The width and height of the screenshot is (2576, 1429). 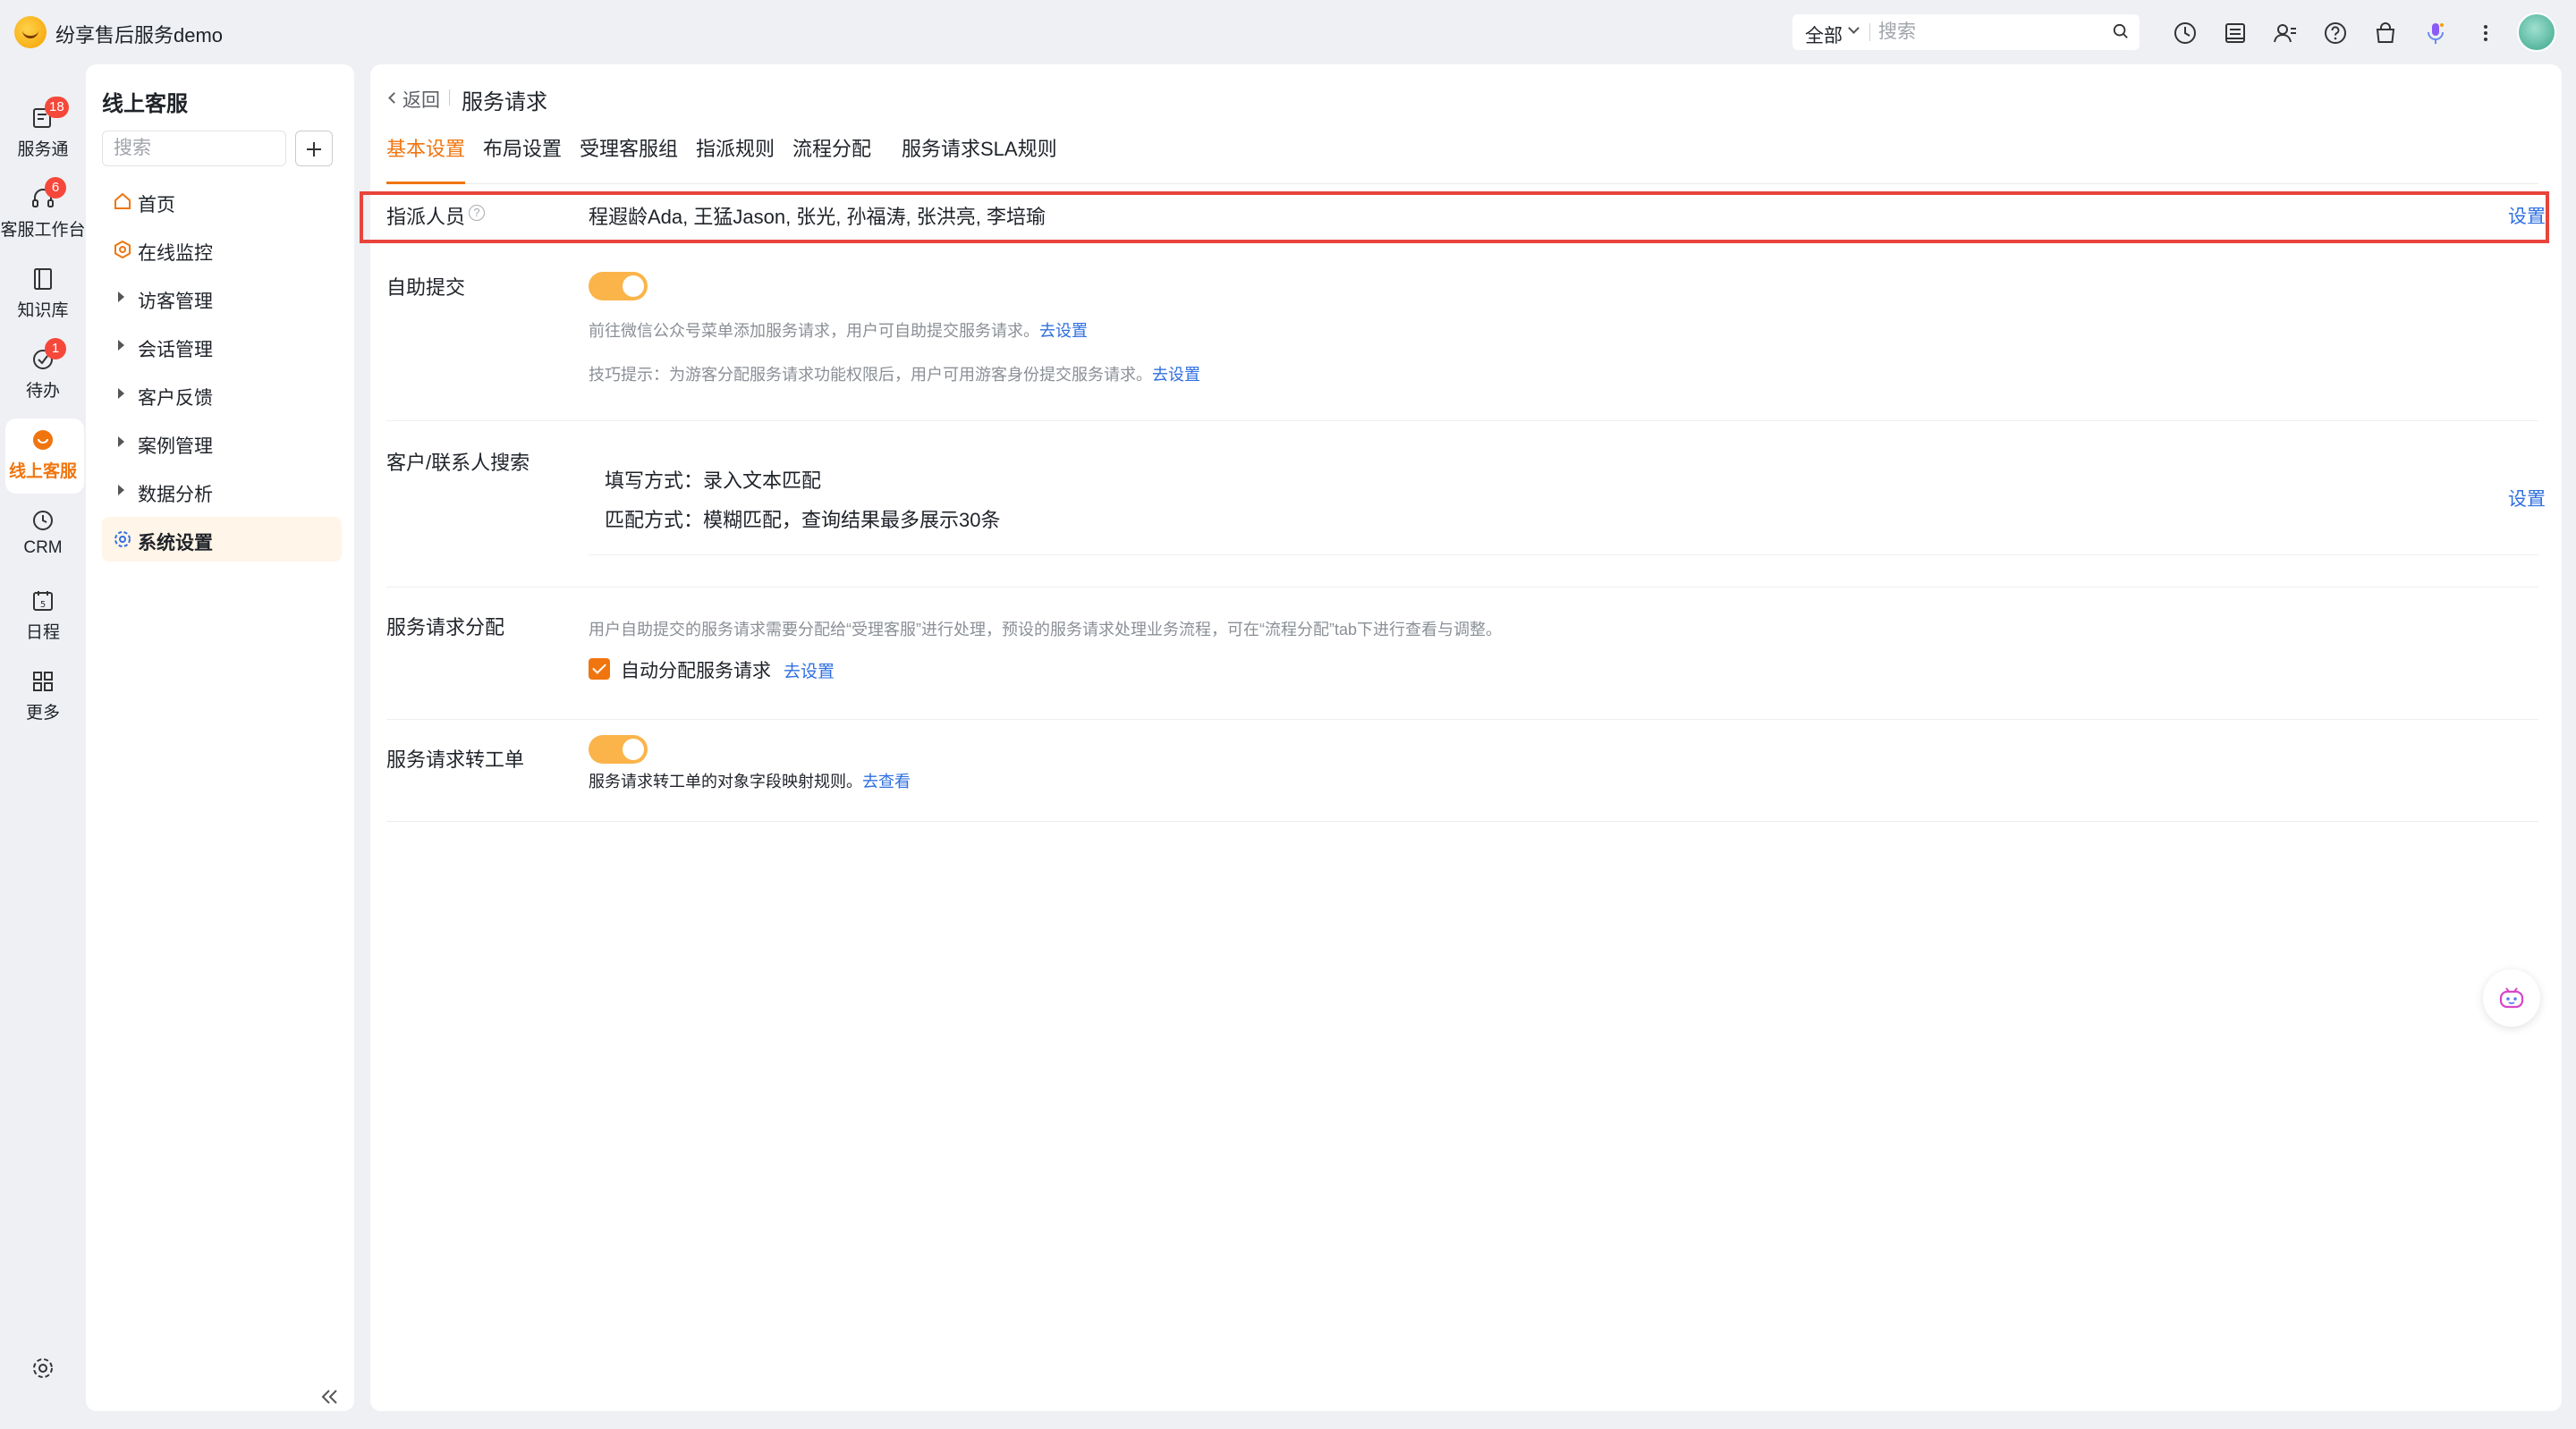 What do you see at coordinates (2435, 33) in the screenshot?
I see `mic-icon` at bounding box center [2435, 33].